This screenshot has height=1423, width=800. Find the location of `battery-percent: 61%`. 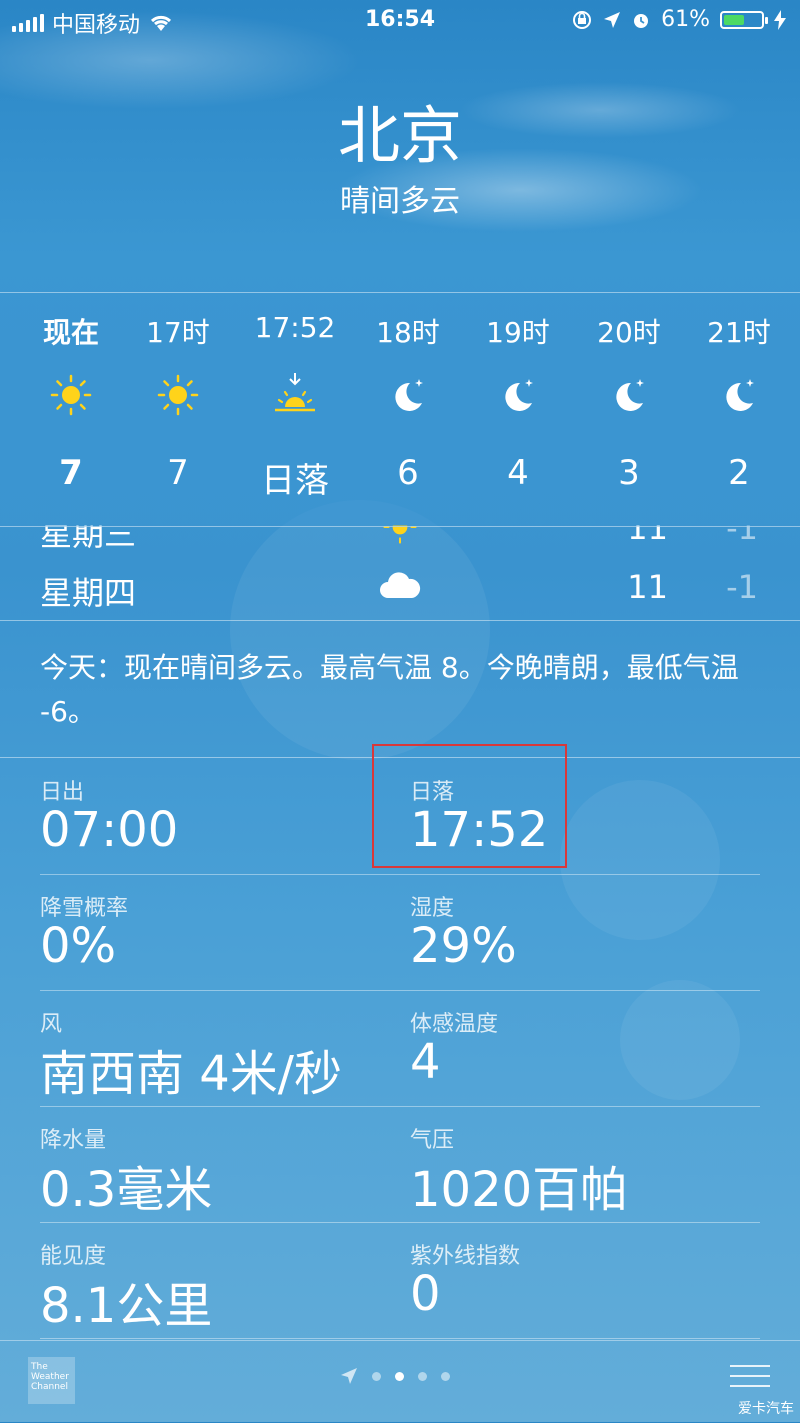

battery-percent: 61% is located at coordinates (685, 19).